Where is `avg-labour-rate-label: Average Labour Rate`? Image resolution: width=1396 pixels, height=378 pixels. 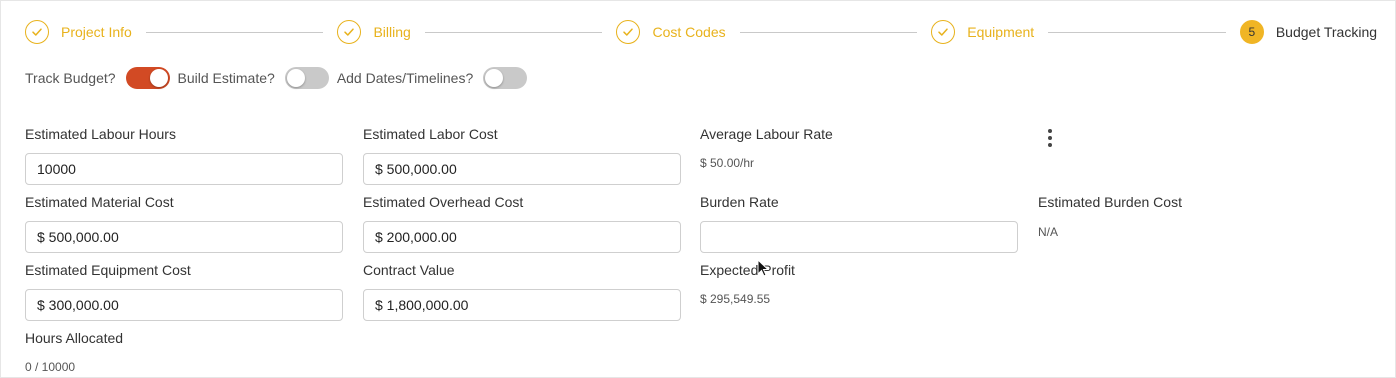
avg-labour-rate-label: Average Labour Rate is located at coordinates (766, 134).